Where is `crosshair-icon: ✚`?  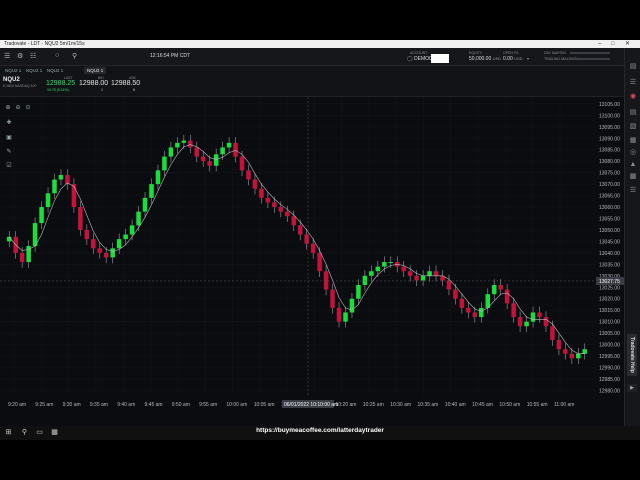
crosshair-icon: ✚ is located at coordinates (9, 123).